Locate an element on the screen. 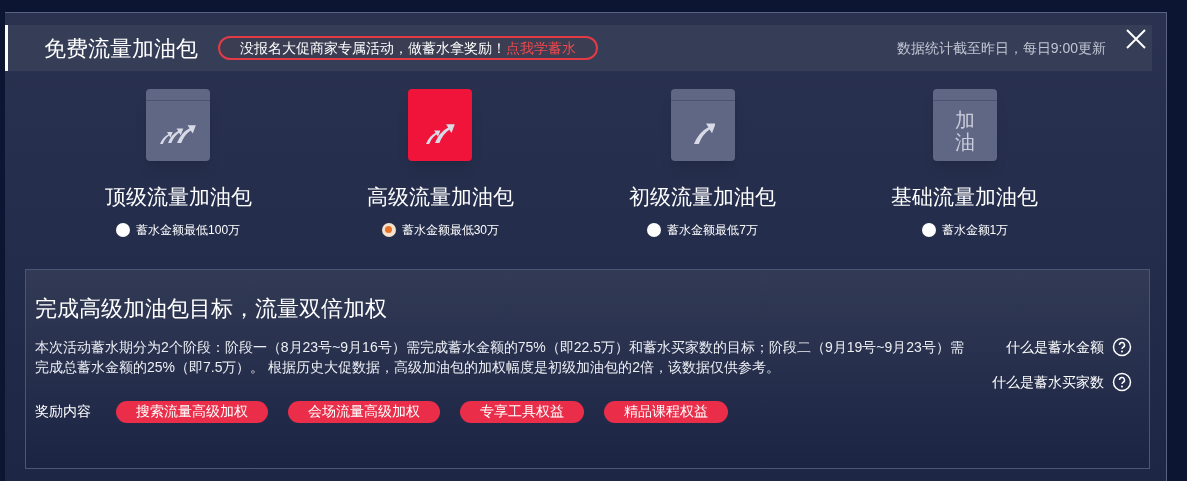 This screenshot has width=1187, height=481. package-name: 基础流量加油包 is located at coordinates (965, 197).